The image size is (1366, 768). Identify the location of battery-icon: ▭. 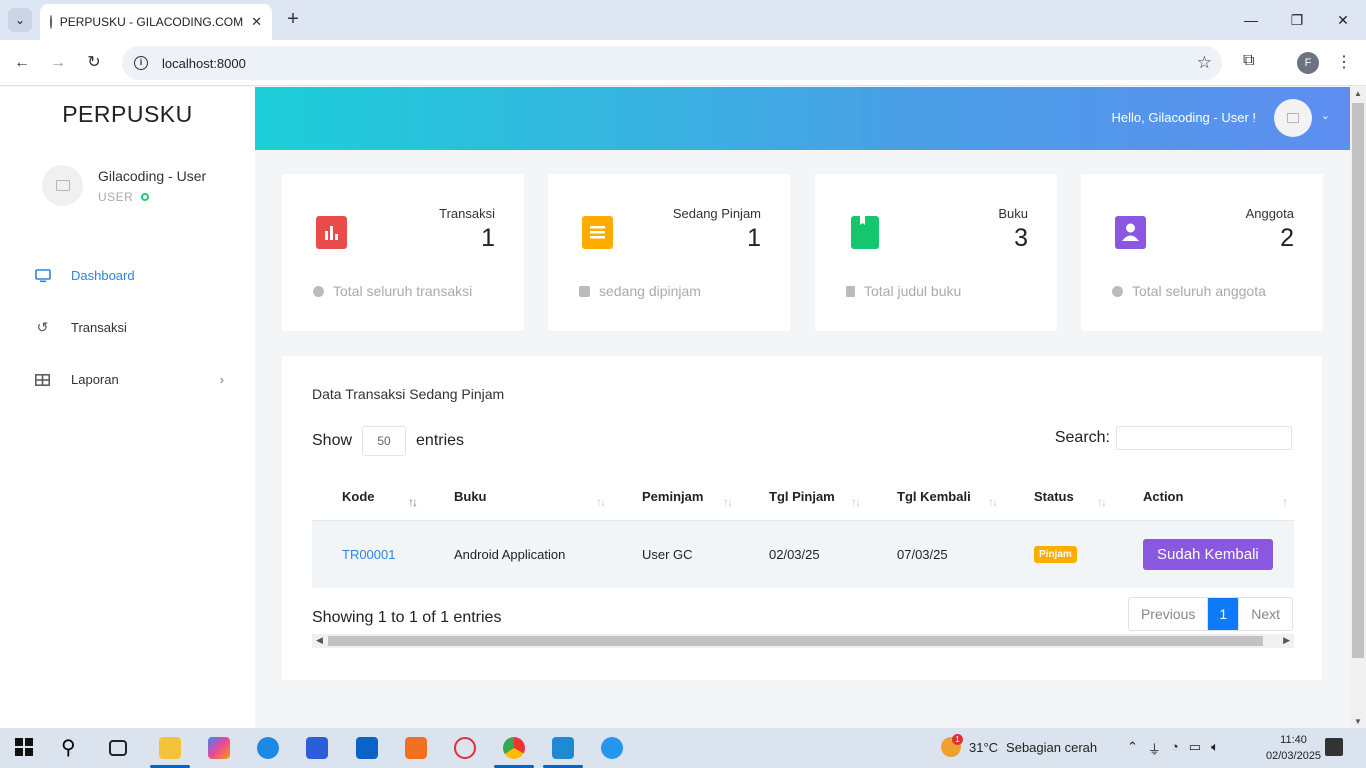
(1195, 748).